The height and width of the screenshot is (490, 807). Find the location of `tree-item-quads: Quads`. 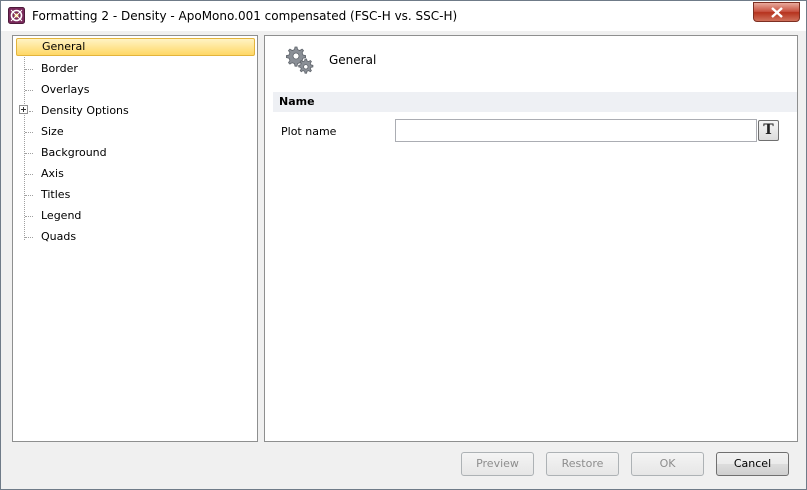

tree-item-quads: Quads is located at coordinates (58, 237).